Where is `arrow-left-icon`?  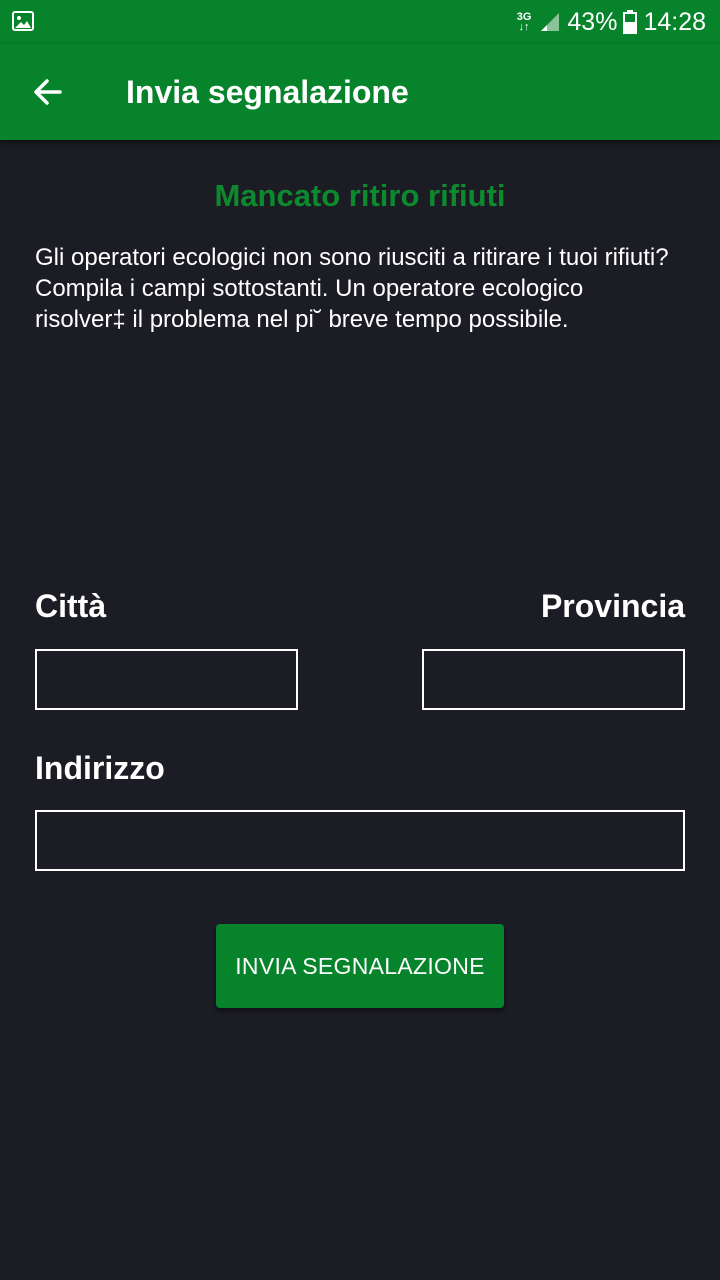 arrow-left-icon is located at coordinates (48, 92).